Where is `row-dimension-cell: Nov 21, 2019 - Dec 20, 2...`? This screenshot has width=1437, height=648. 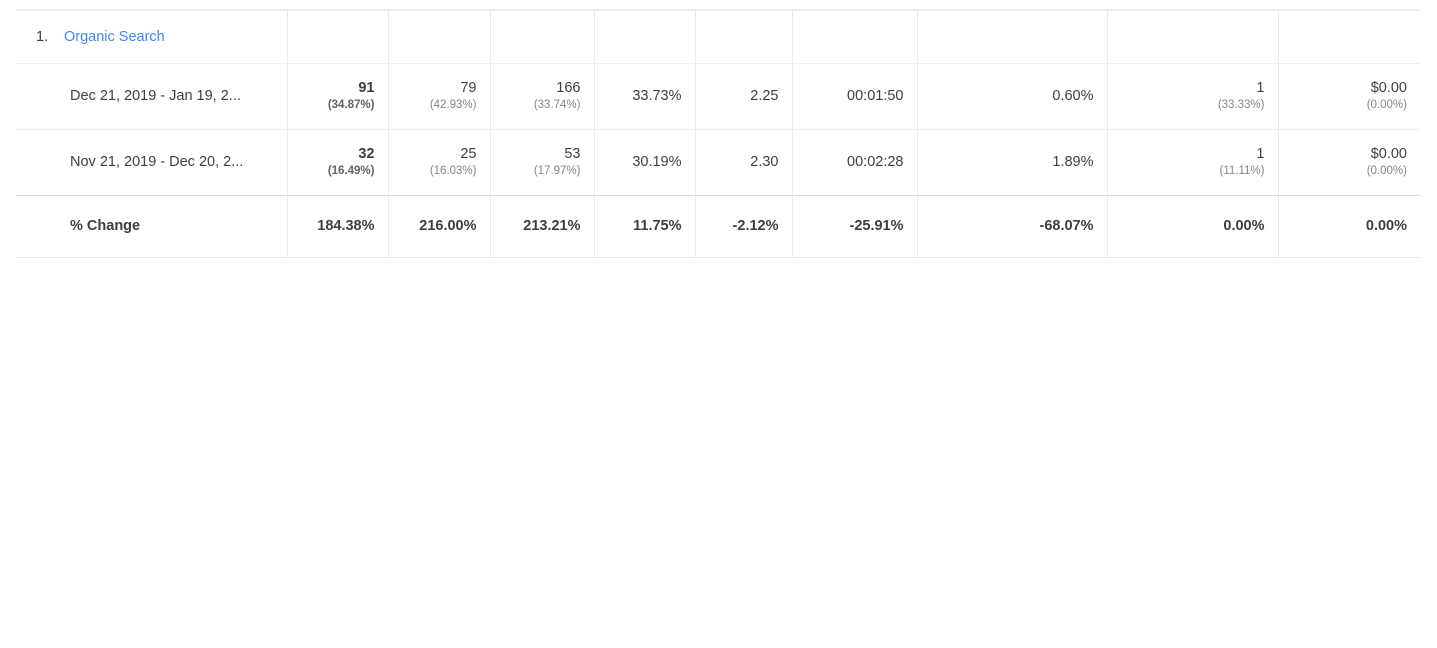 row-dimension-cell: Nov 21, 2019 - Dec 20, 2... is located at coordinates (151, 161).